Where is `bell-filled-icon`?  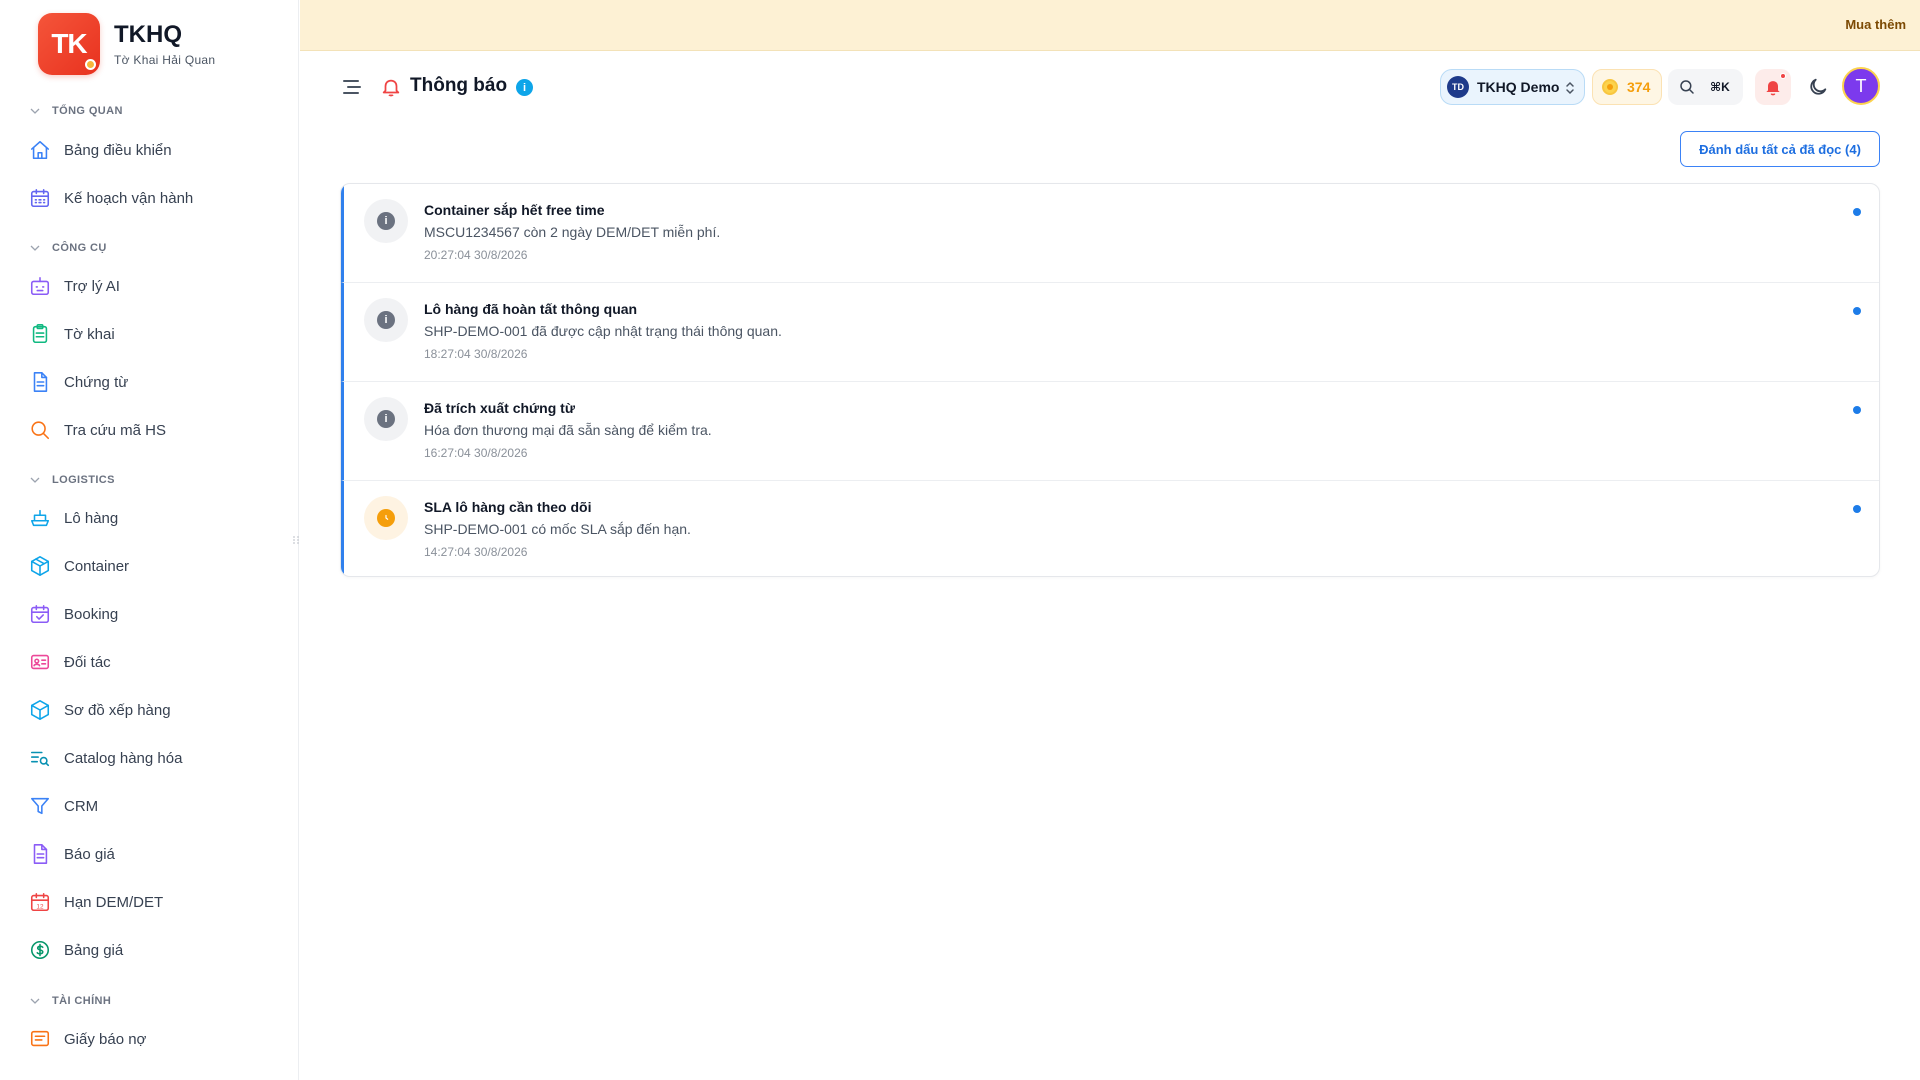 bell-filled-icon is located at coordinates (1773, 88).